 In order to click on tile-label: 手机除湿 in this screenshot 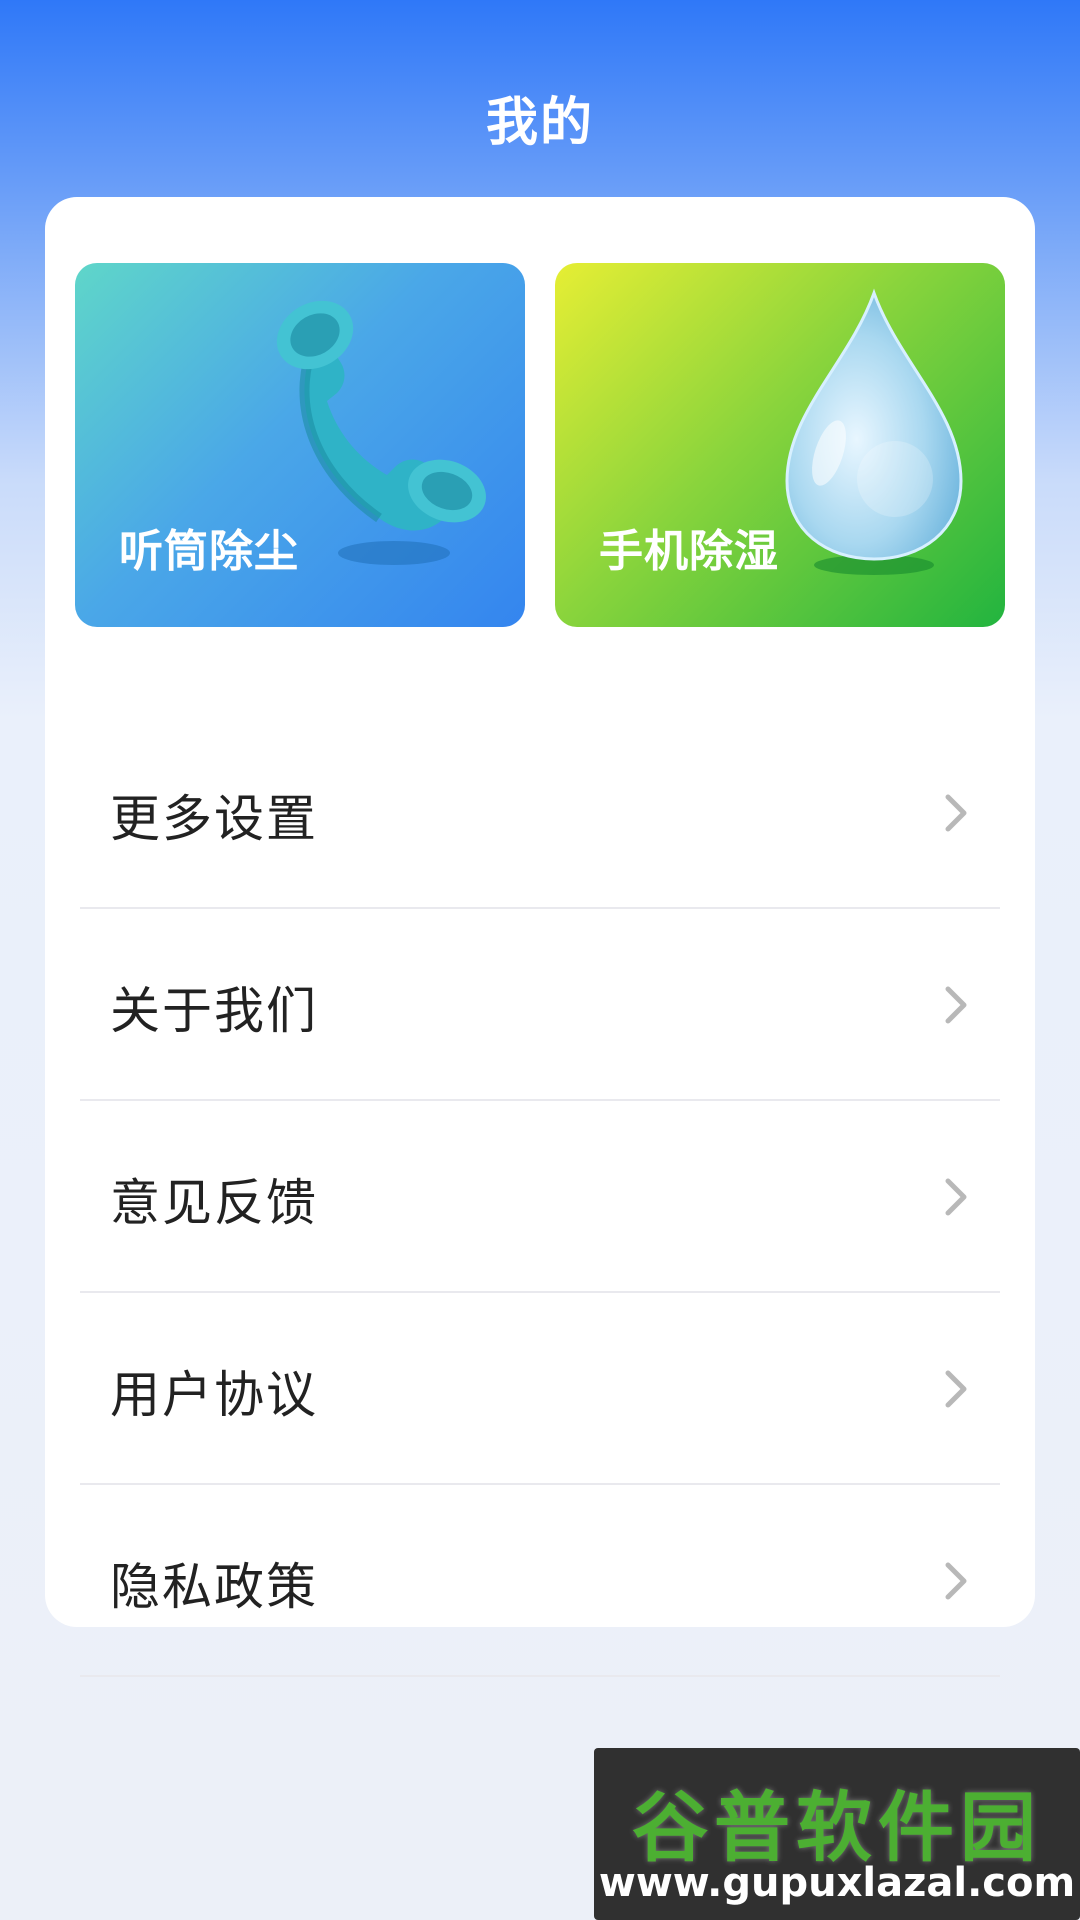, I will do `click(689, 551)`.